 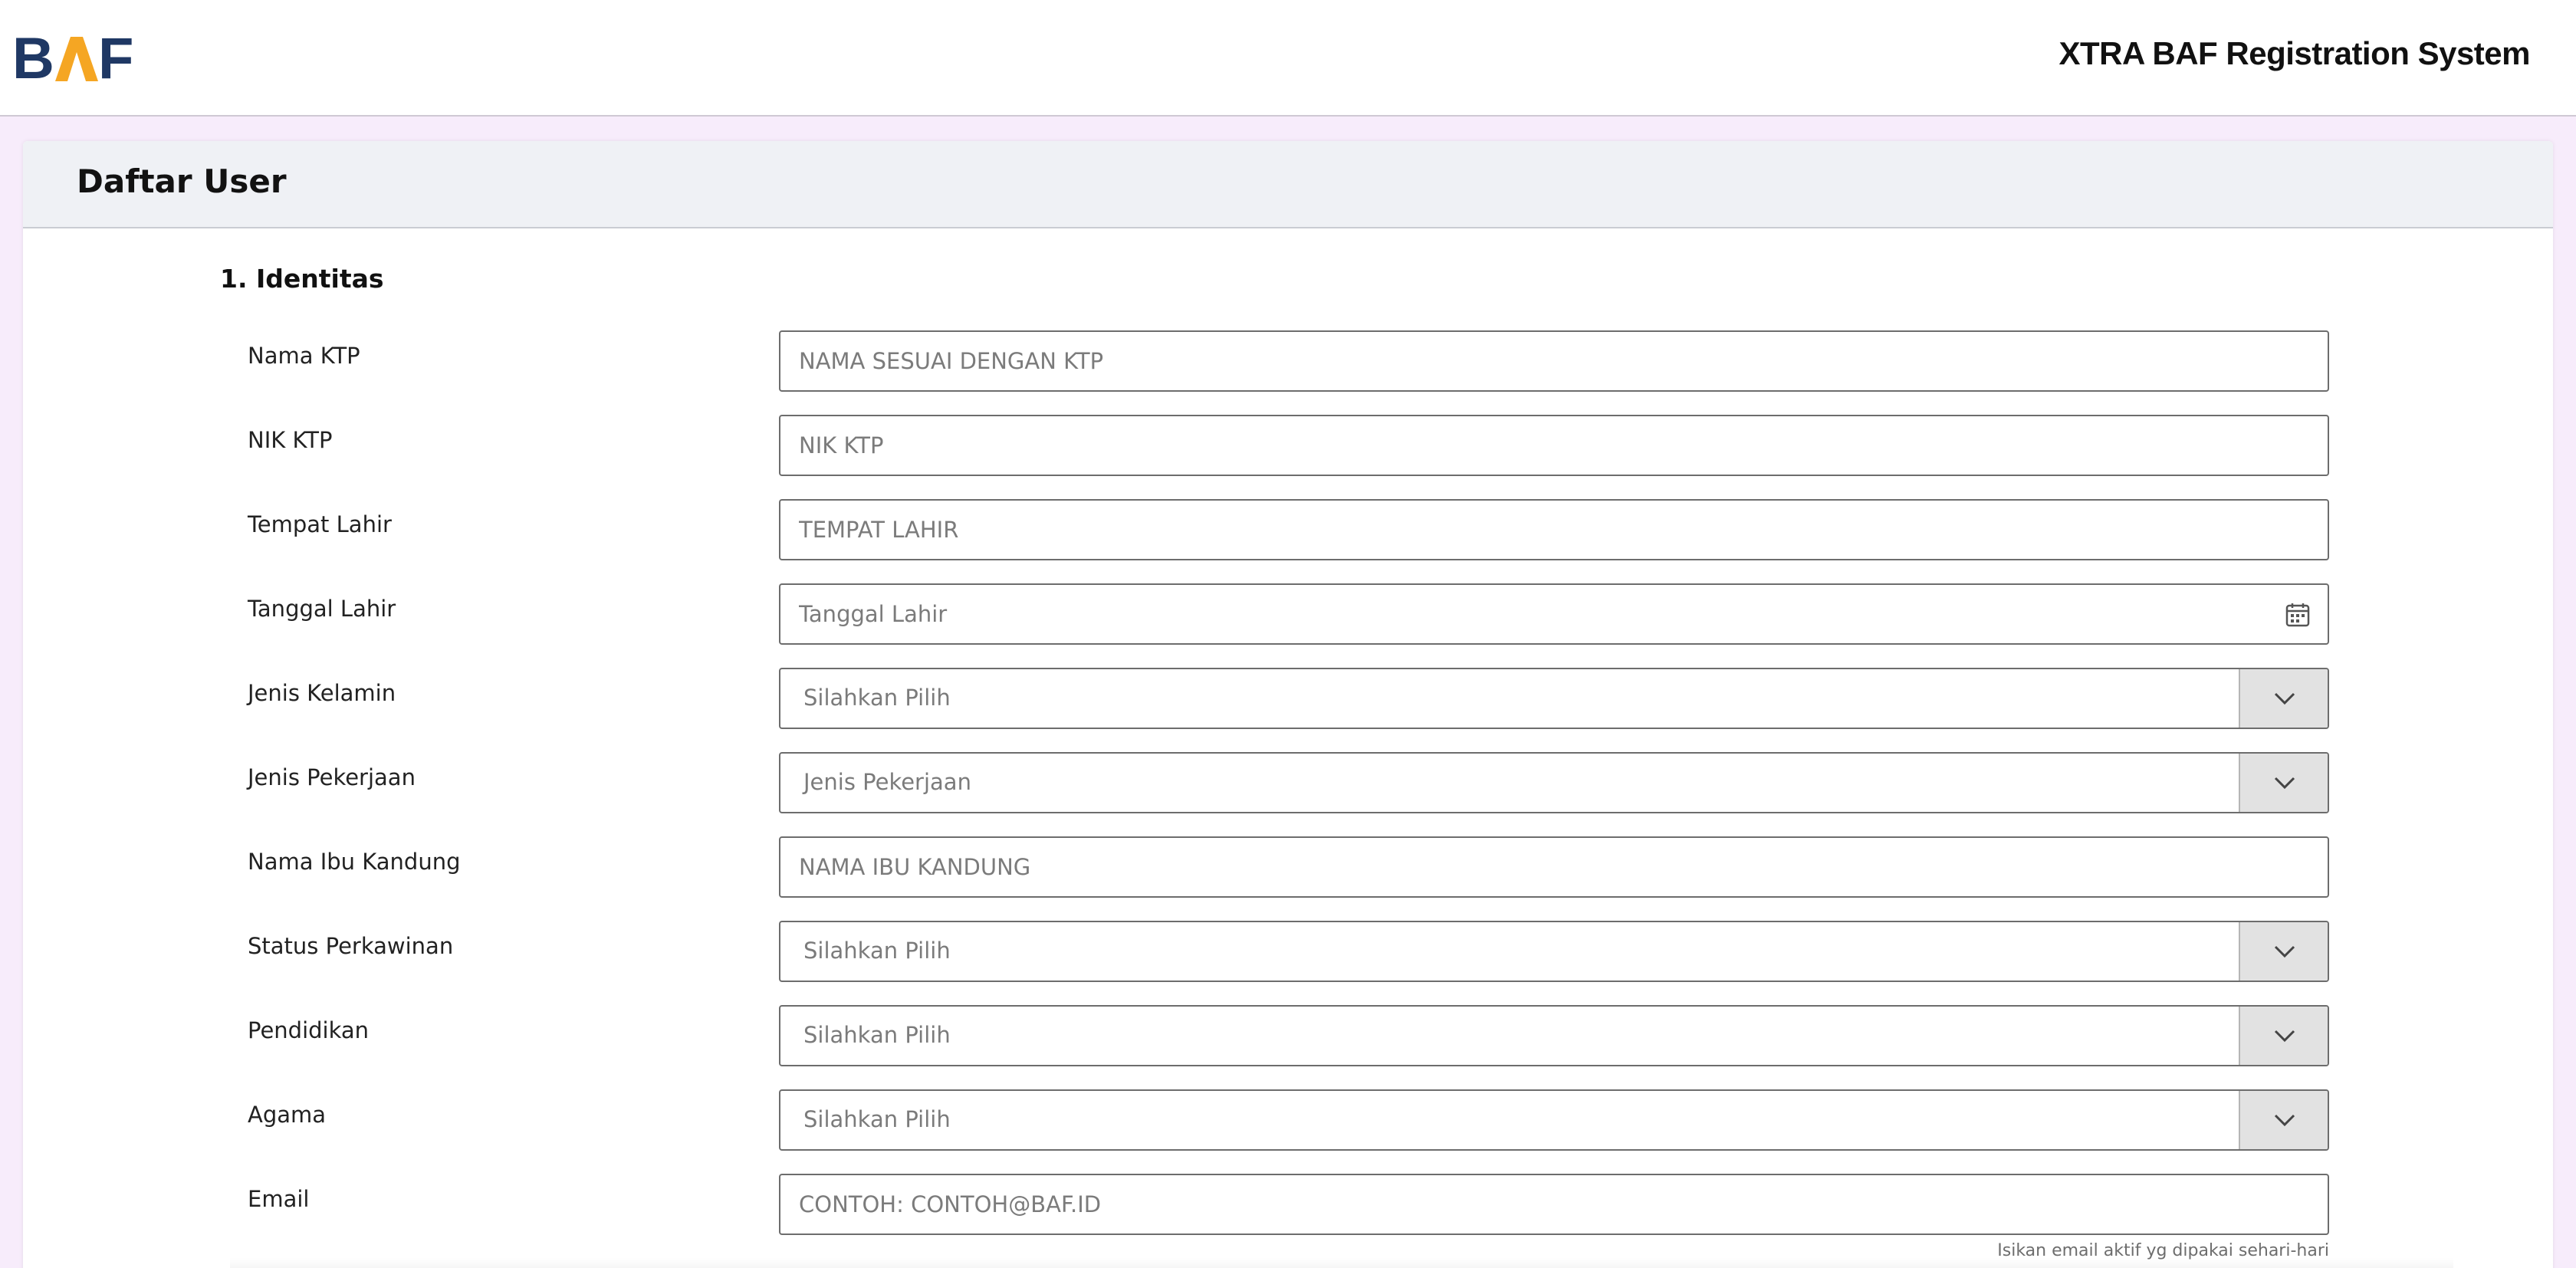 I want to click on row-tempat-lahir: Tempat Lahir, so click(x=1288, y=529).